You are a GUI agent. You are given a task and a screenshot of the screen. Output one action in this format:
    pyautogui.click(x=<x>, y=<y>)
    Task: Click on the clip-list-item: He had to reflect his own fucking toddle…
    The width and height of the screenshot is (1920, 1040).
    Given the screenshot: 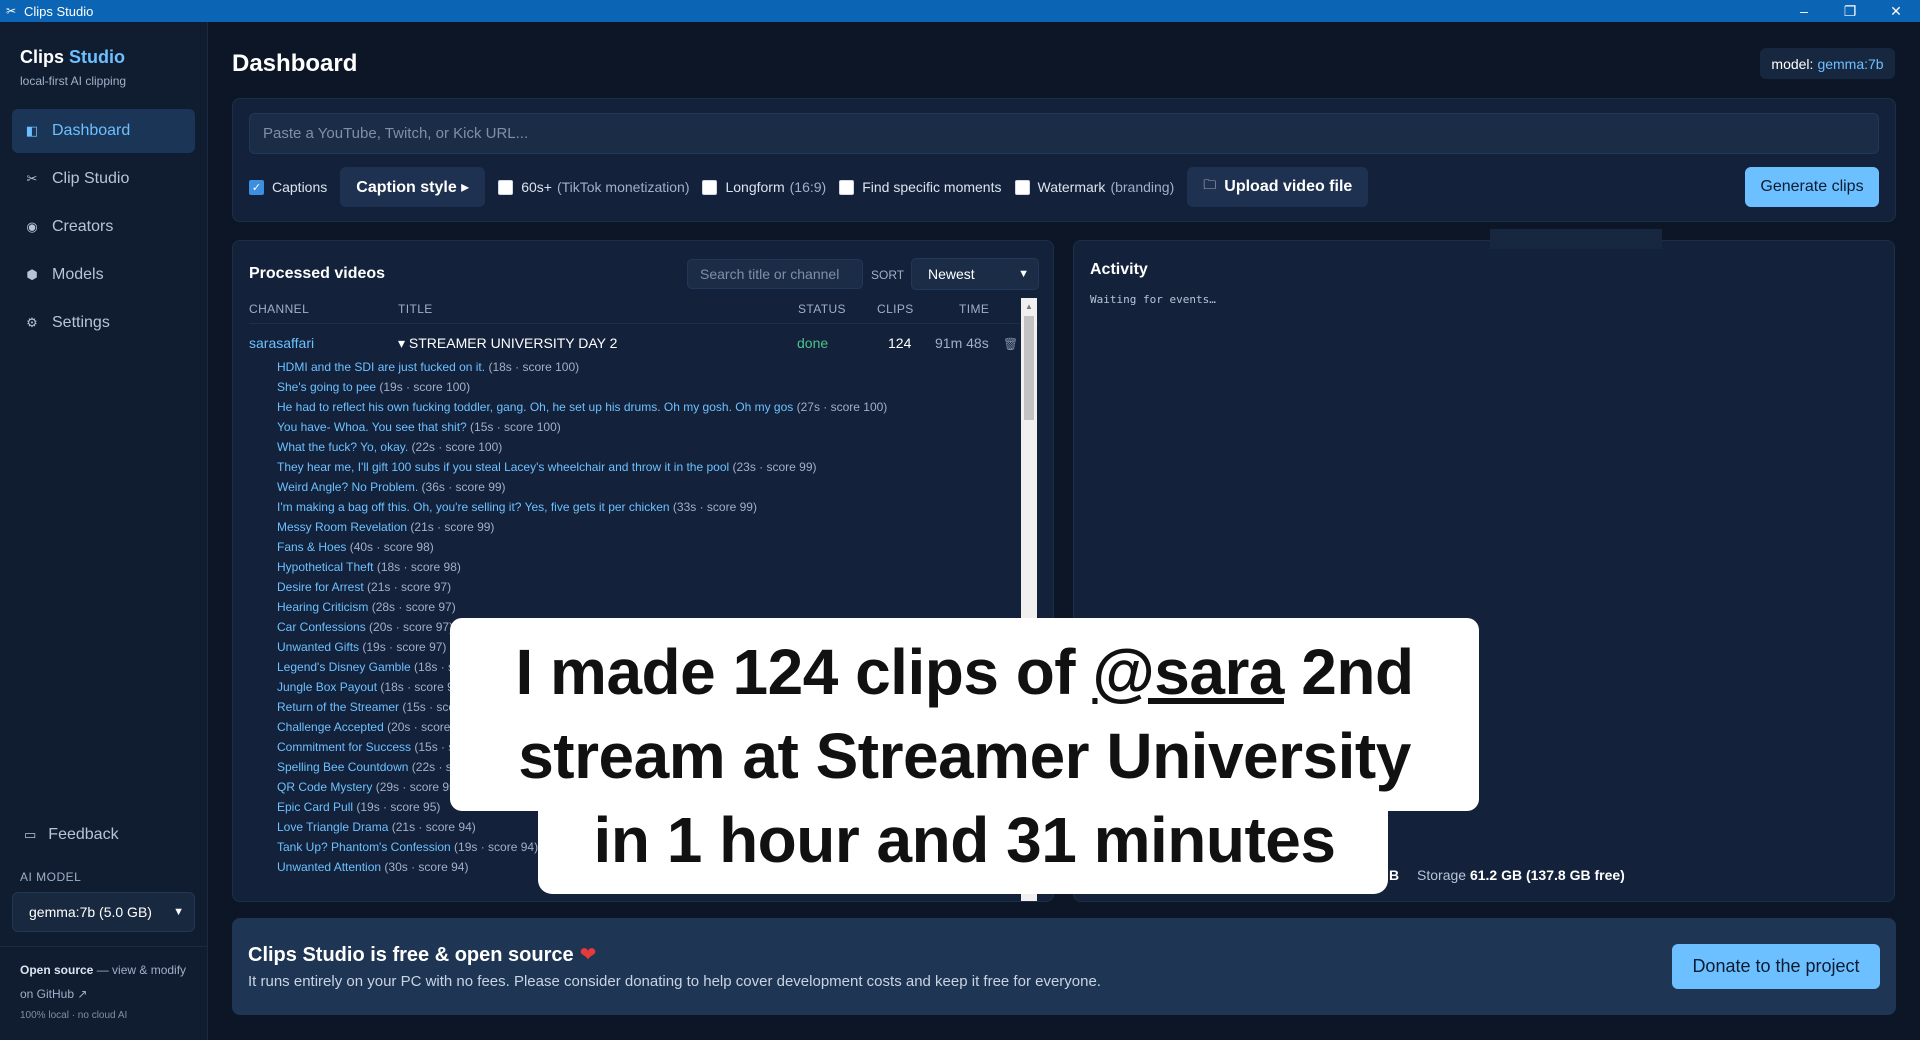 What is the action you would take?
    pyautogui.click(x=652, y=407)
    